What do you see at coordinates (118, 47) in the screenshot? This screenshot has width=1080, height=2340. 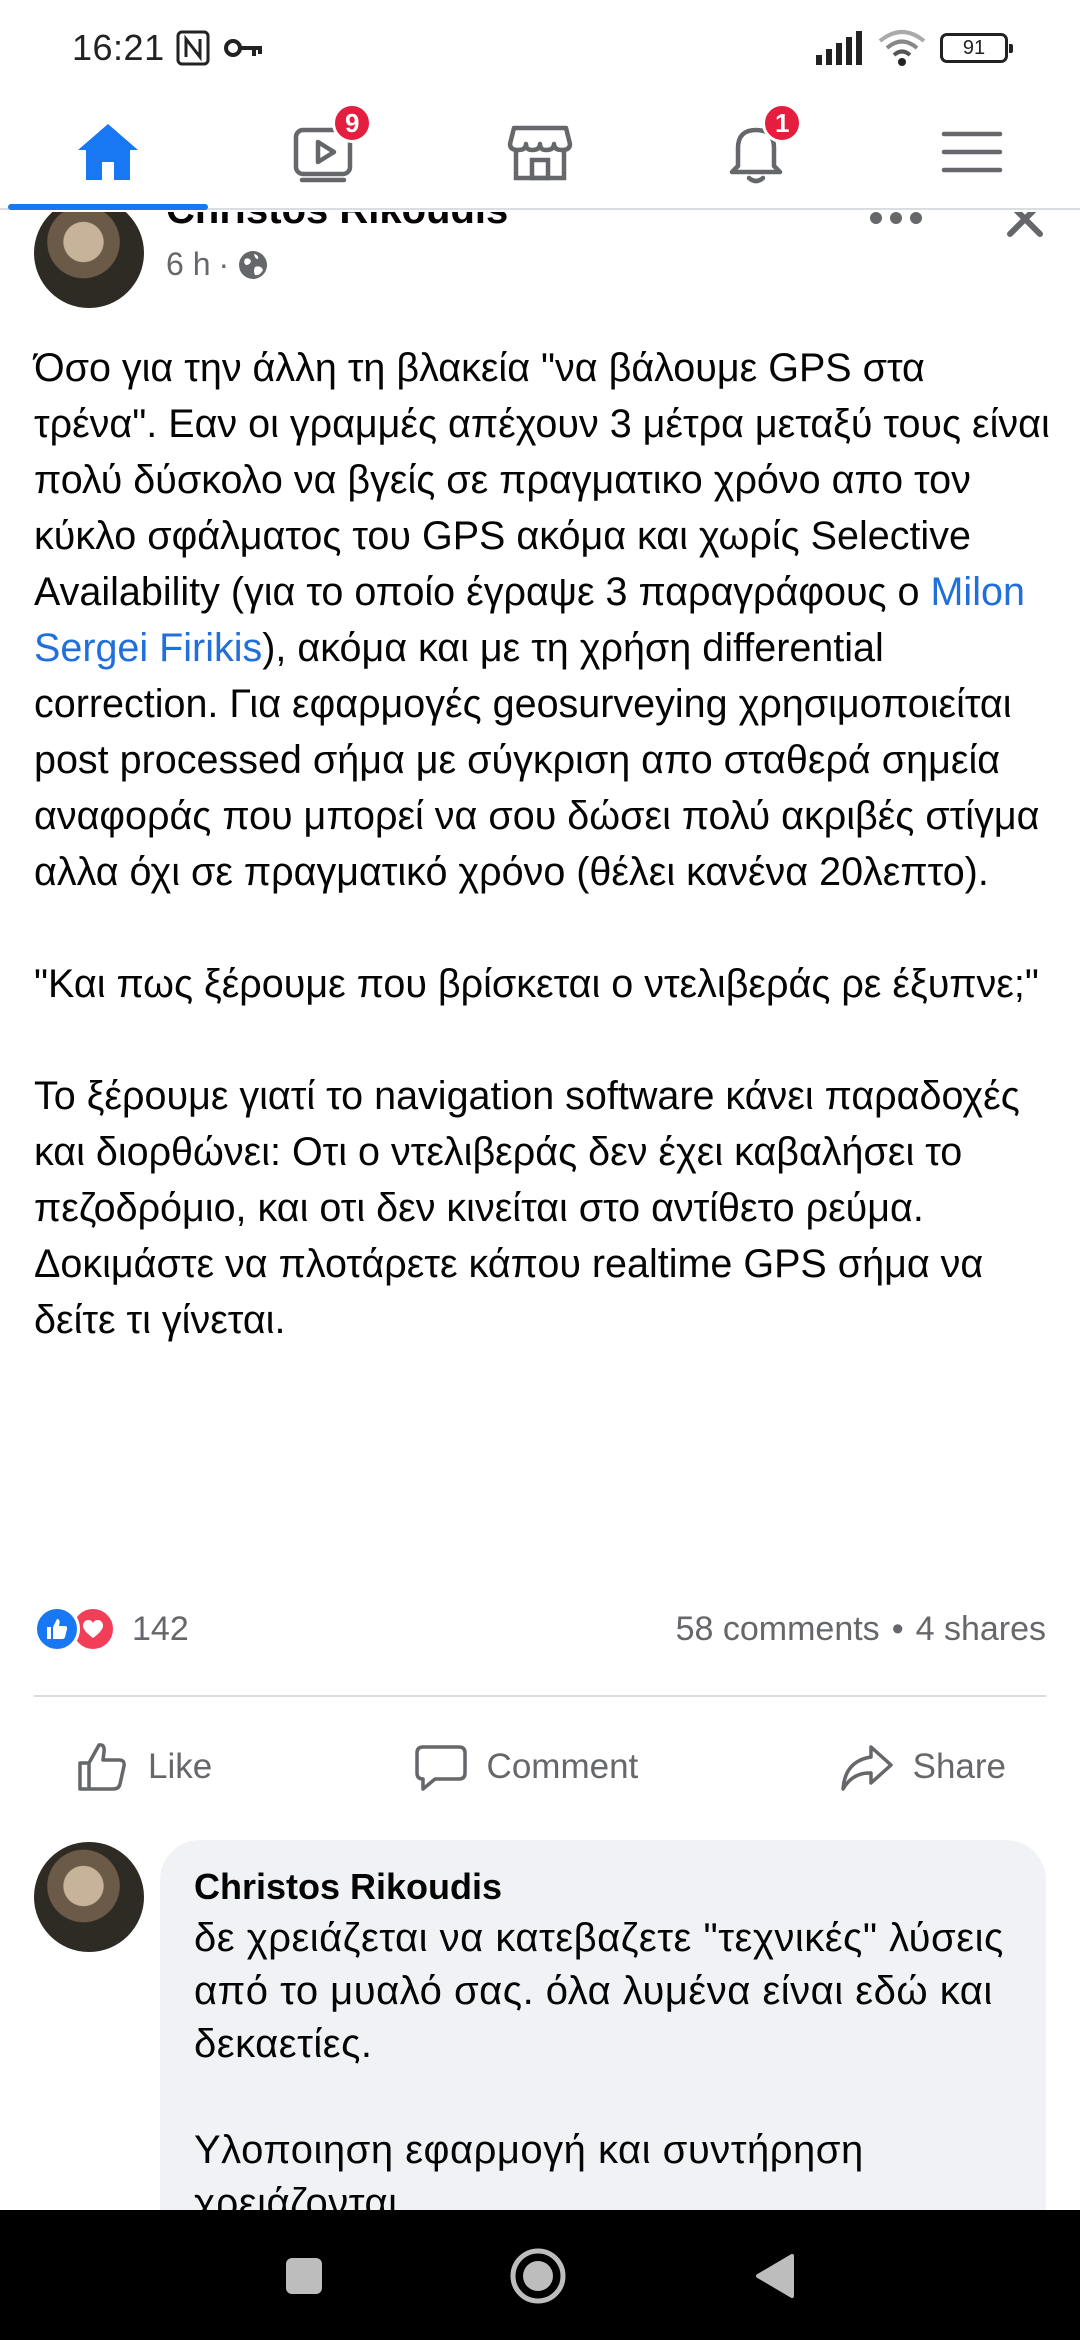 I see `status-time: 16:21` at bounding box center [118, 47].